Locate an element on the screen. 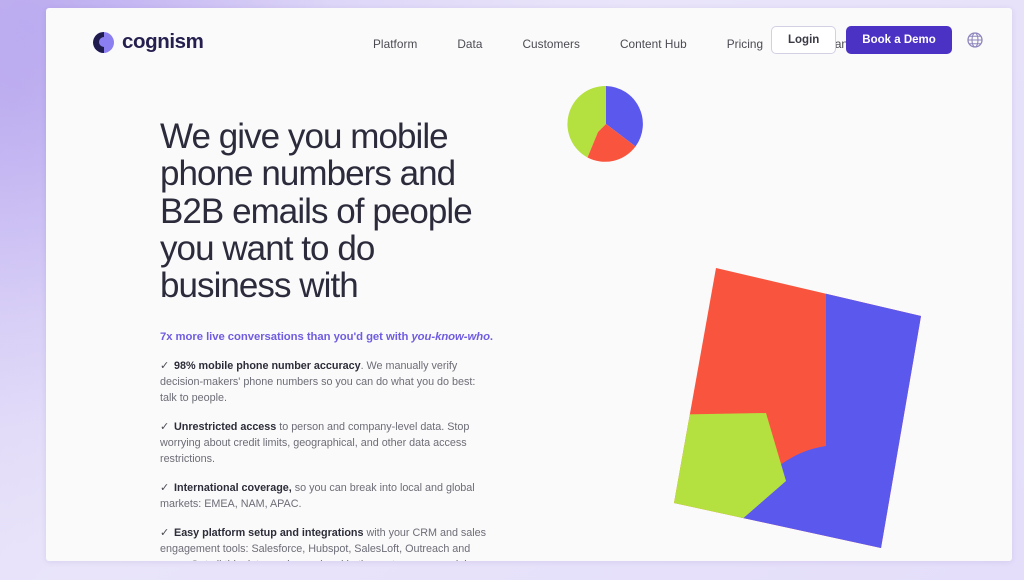  bullet-bold-text: 98% mobile phone number accuracy is located at coordinates (267, 366).